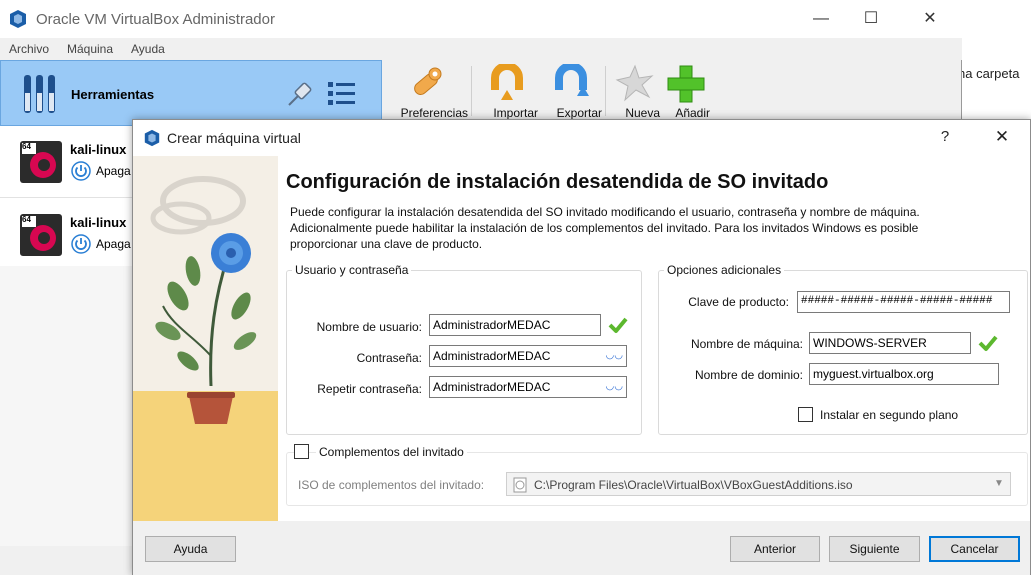 Image resolution: width=1031 pixels, height=575 pixels. What do you see at coordinates (634, 83) in the screenshot?
I see `new-icon` at bounding box center [634, 83].